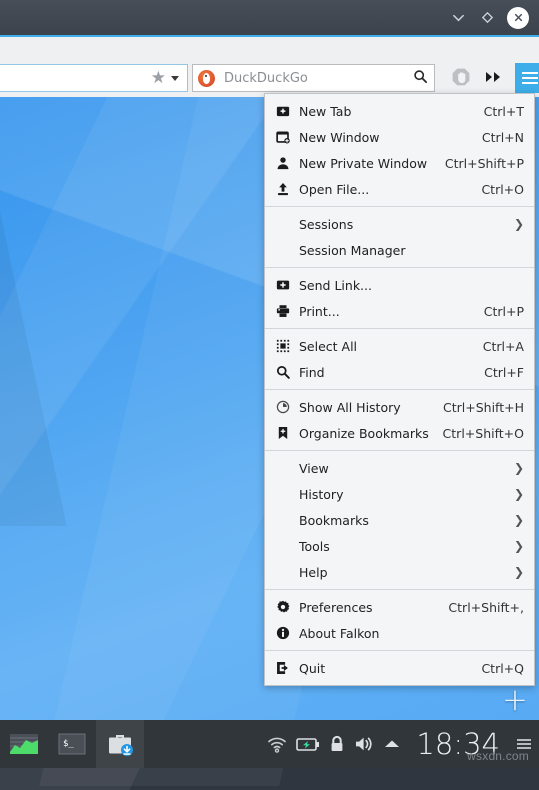  I want to click on menu-item-preferences: Preferences Ctrl+Shift+,, so click(399, 607).